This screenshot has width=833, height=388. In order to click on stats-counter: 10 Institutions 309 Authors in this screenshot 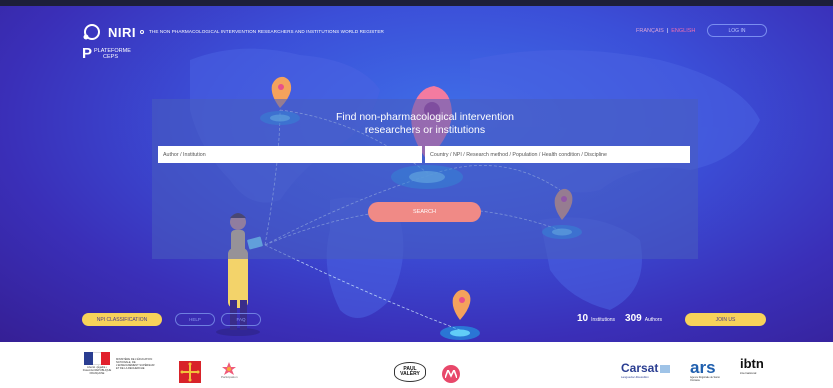, I will do `click(623, 318)`.